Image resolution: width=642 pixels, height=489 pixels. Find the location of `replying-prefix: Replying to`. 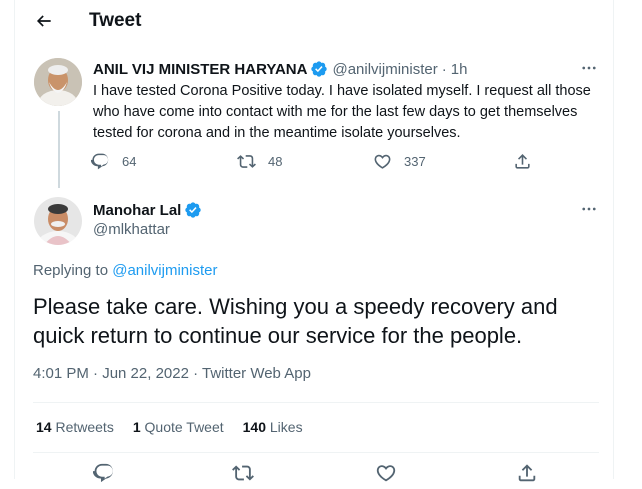

replying-prefix: Replying to is located at coordinates (73, 270).